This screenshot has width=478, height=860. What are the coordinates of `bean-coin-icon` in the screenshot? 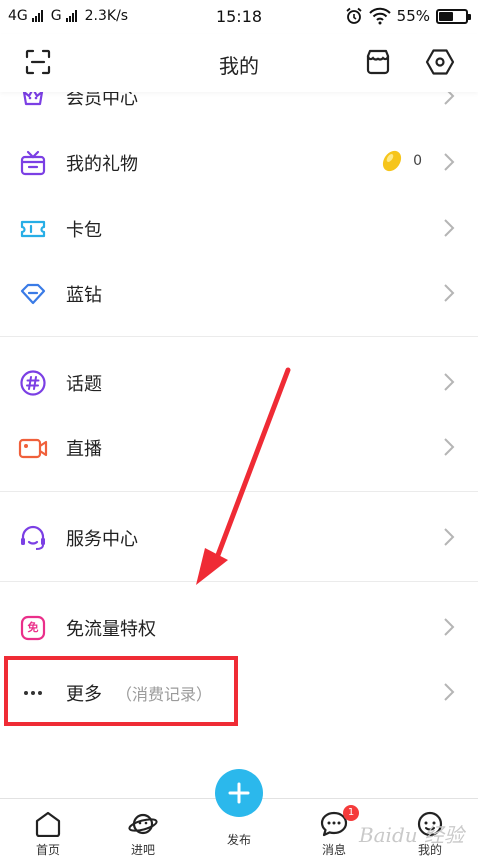 It's located at (392, 161).